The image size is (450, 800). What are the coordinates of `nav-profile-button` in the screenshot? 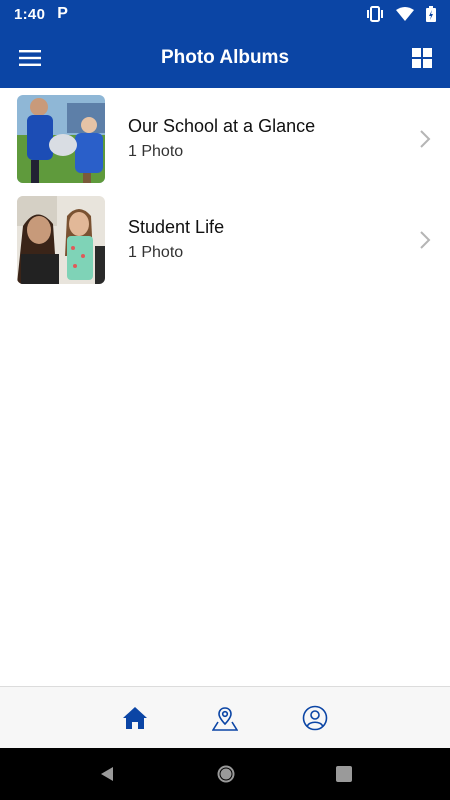 It's located at (315, 718).